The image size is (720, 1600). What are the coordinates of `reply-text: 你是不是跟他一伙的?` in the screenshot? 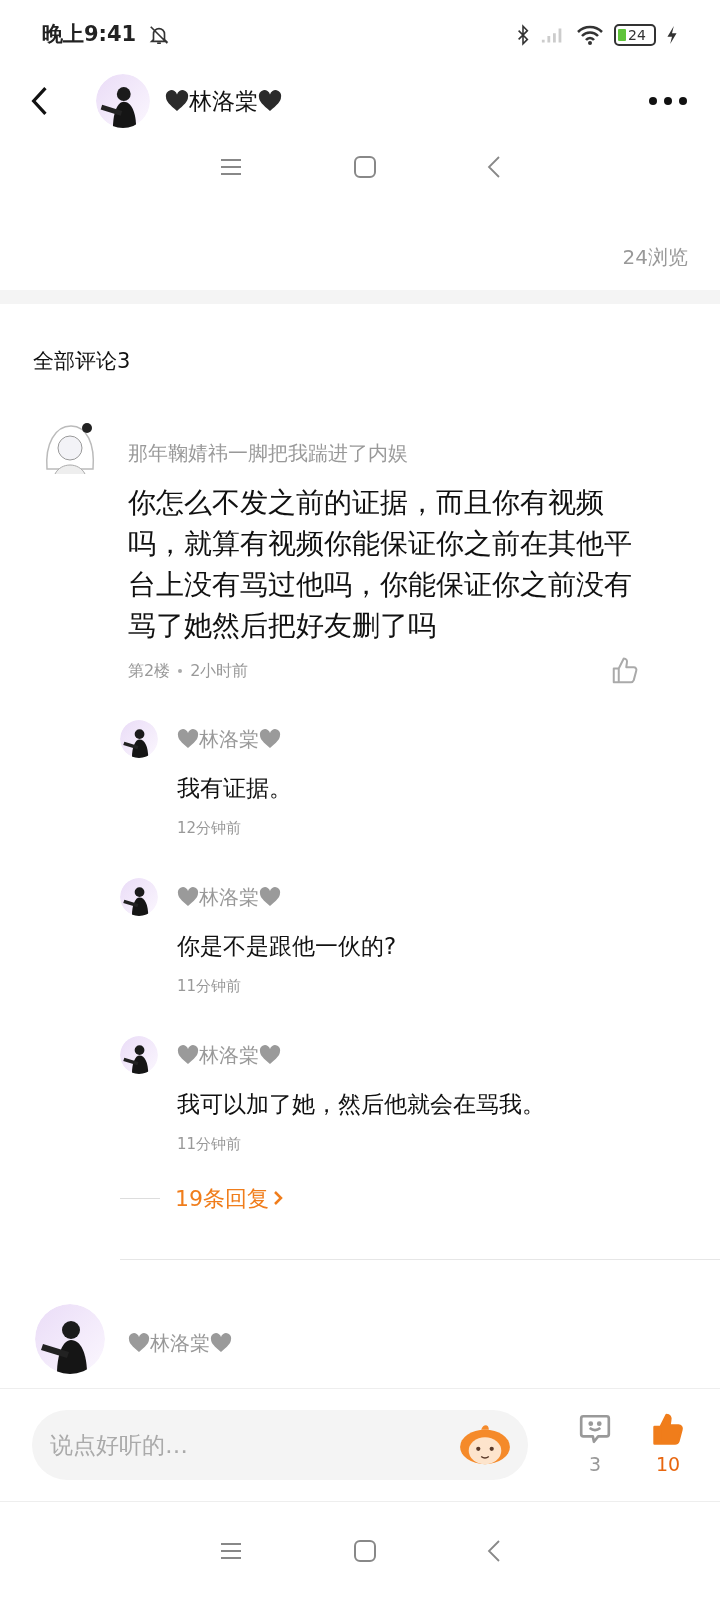 It's located at (287, 945).